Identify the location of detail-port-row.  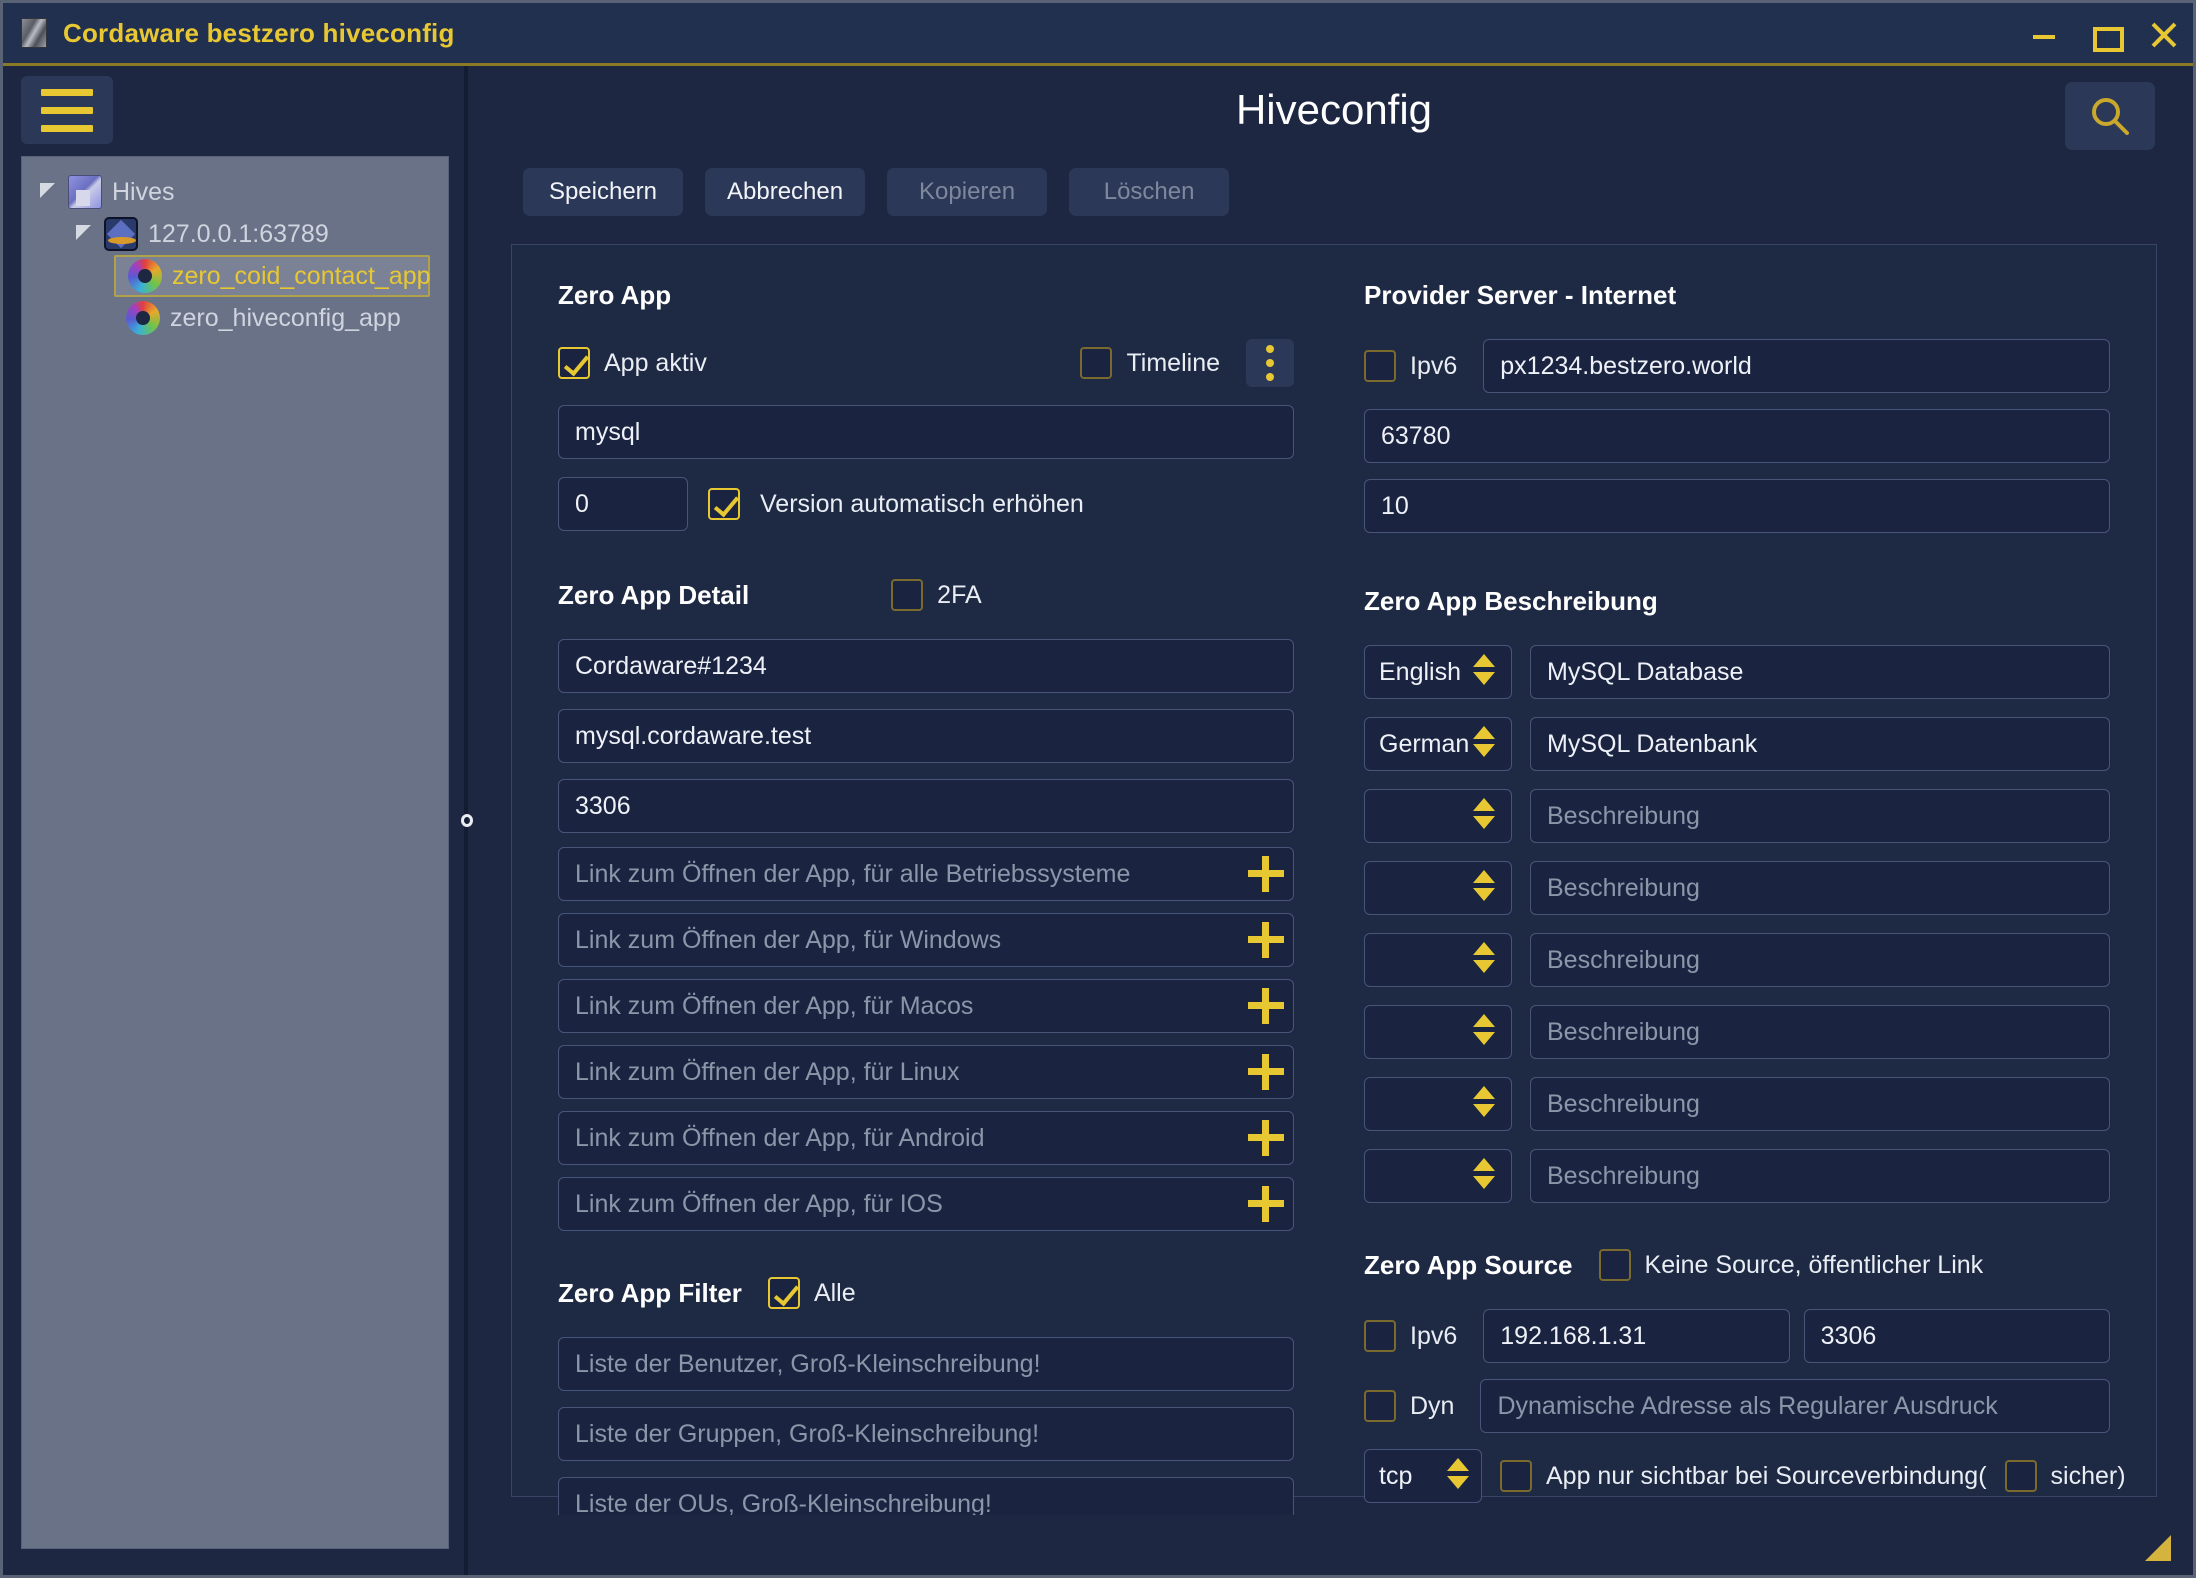
(926, 806).